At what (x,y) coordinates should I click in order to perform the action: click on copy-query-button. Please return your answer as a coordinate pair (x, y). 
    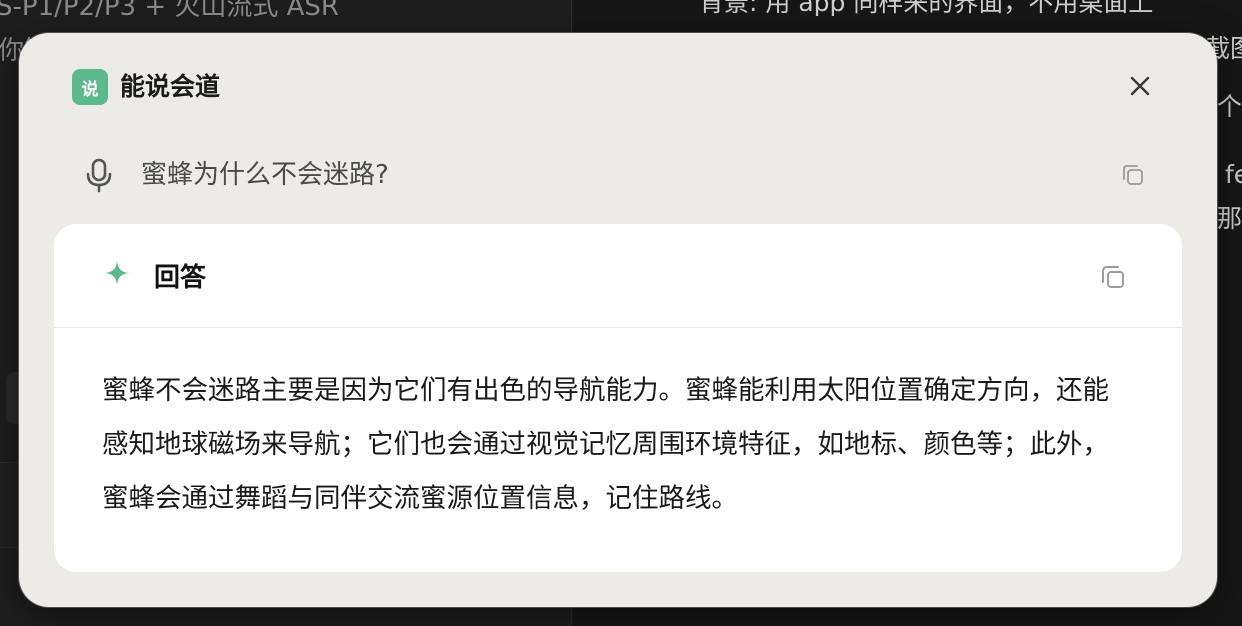
    Looking at the image, I should click on (1133, 175).